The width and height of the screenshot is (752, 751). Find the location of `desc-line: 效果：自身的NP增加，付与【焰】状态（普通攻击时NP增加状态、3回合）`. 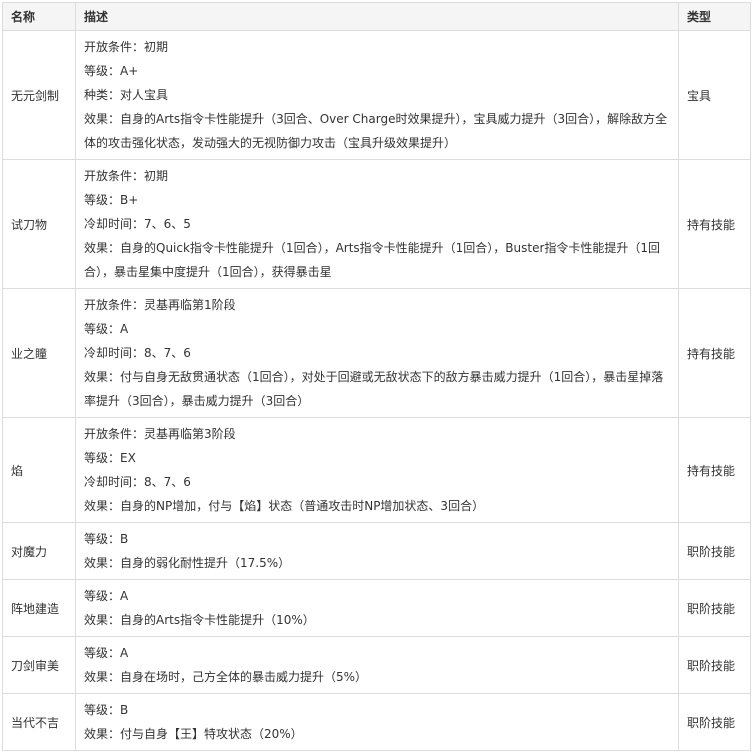

desc-line: 效果：自身的NP增加，付与【焰】状态（普通攻击时NP增加状态、3回合） is located at coordinates (284, 506).